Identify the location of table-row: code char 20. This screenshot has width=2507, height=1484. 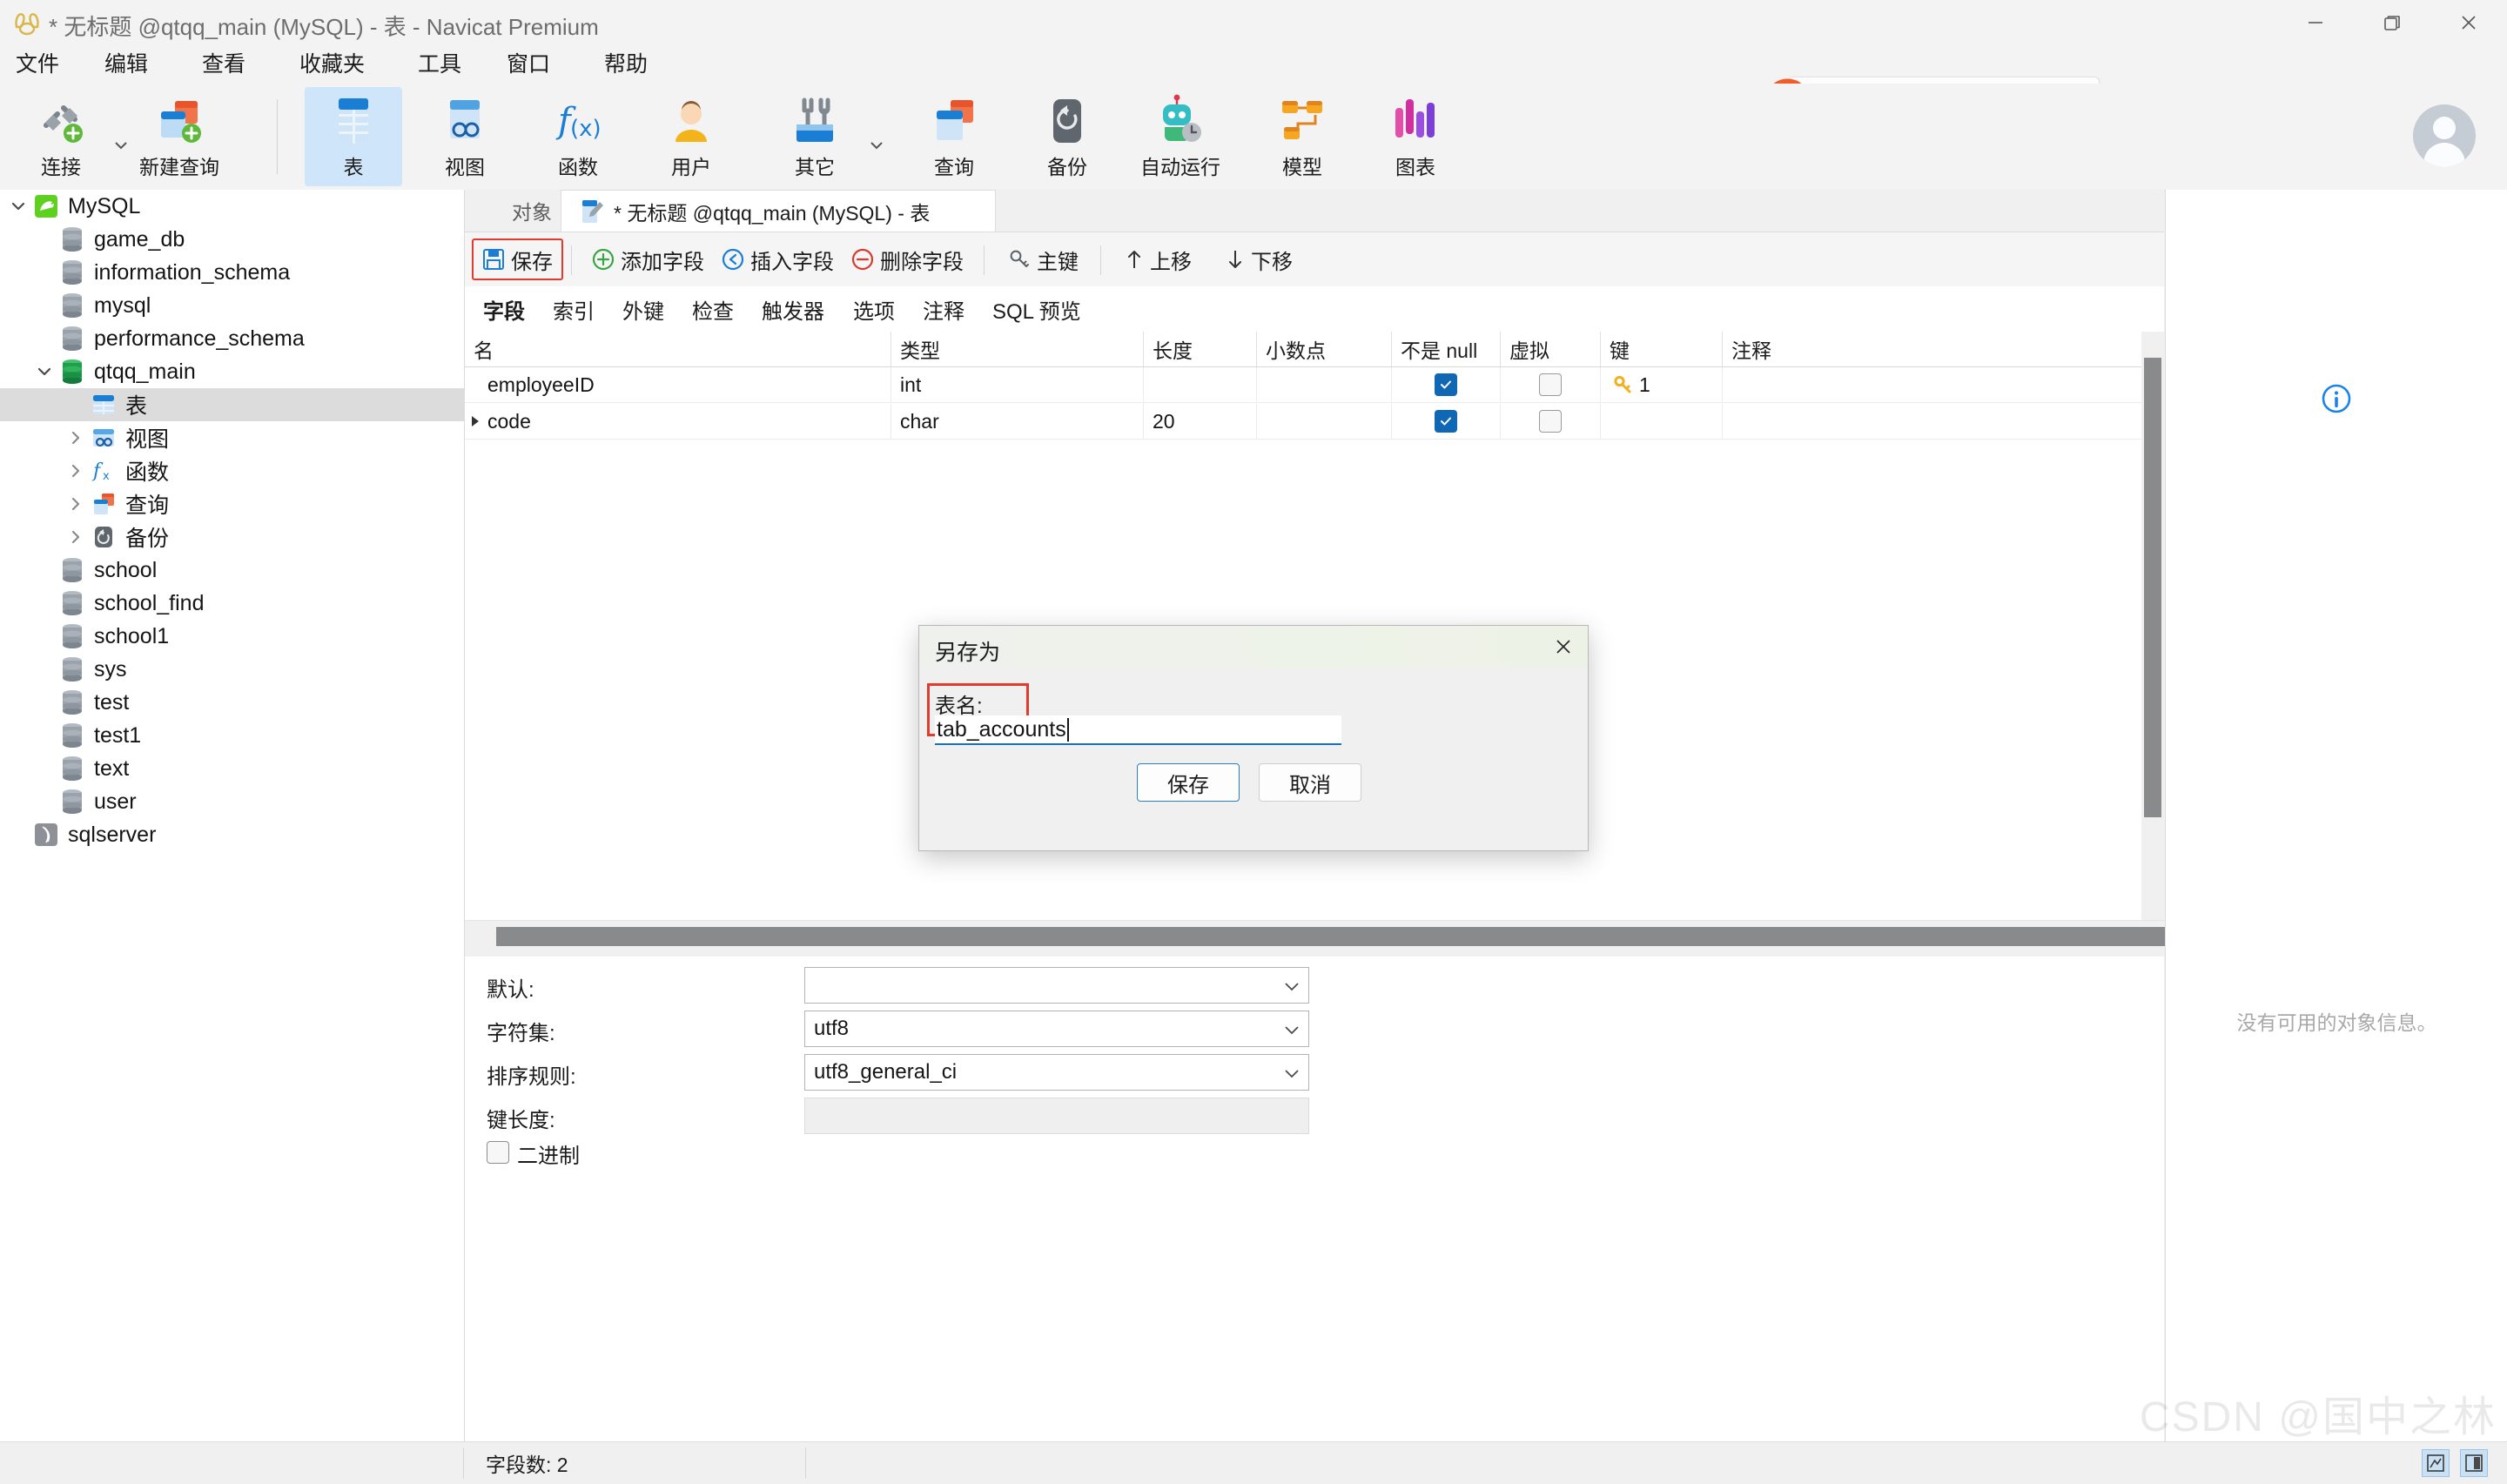
(1314, 422).